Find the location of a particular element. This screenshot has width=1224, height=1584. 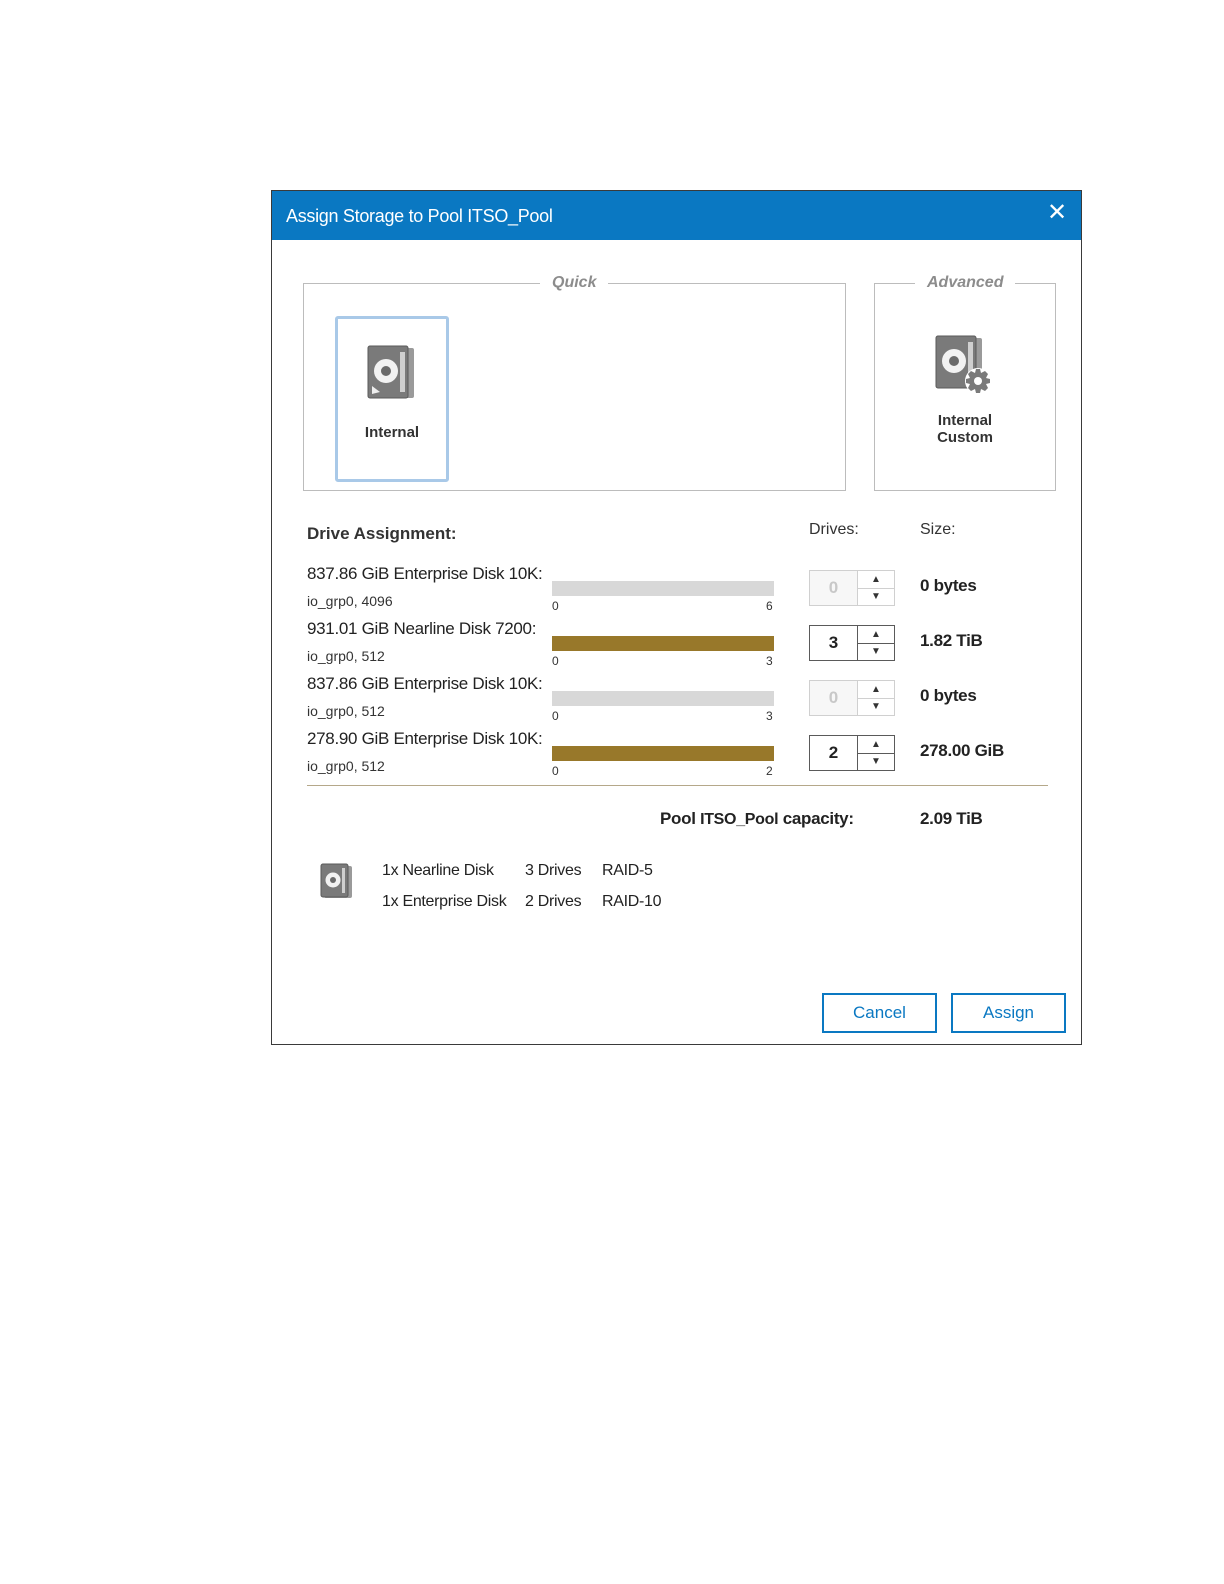

summary-disk: 1x Enterprise Disk is located at coordinates (444, 901).